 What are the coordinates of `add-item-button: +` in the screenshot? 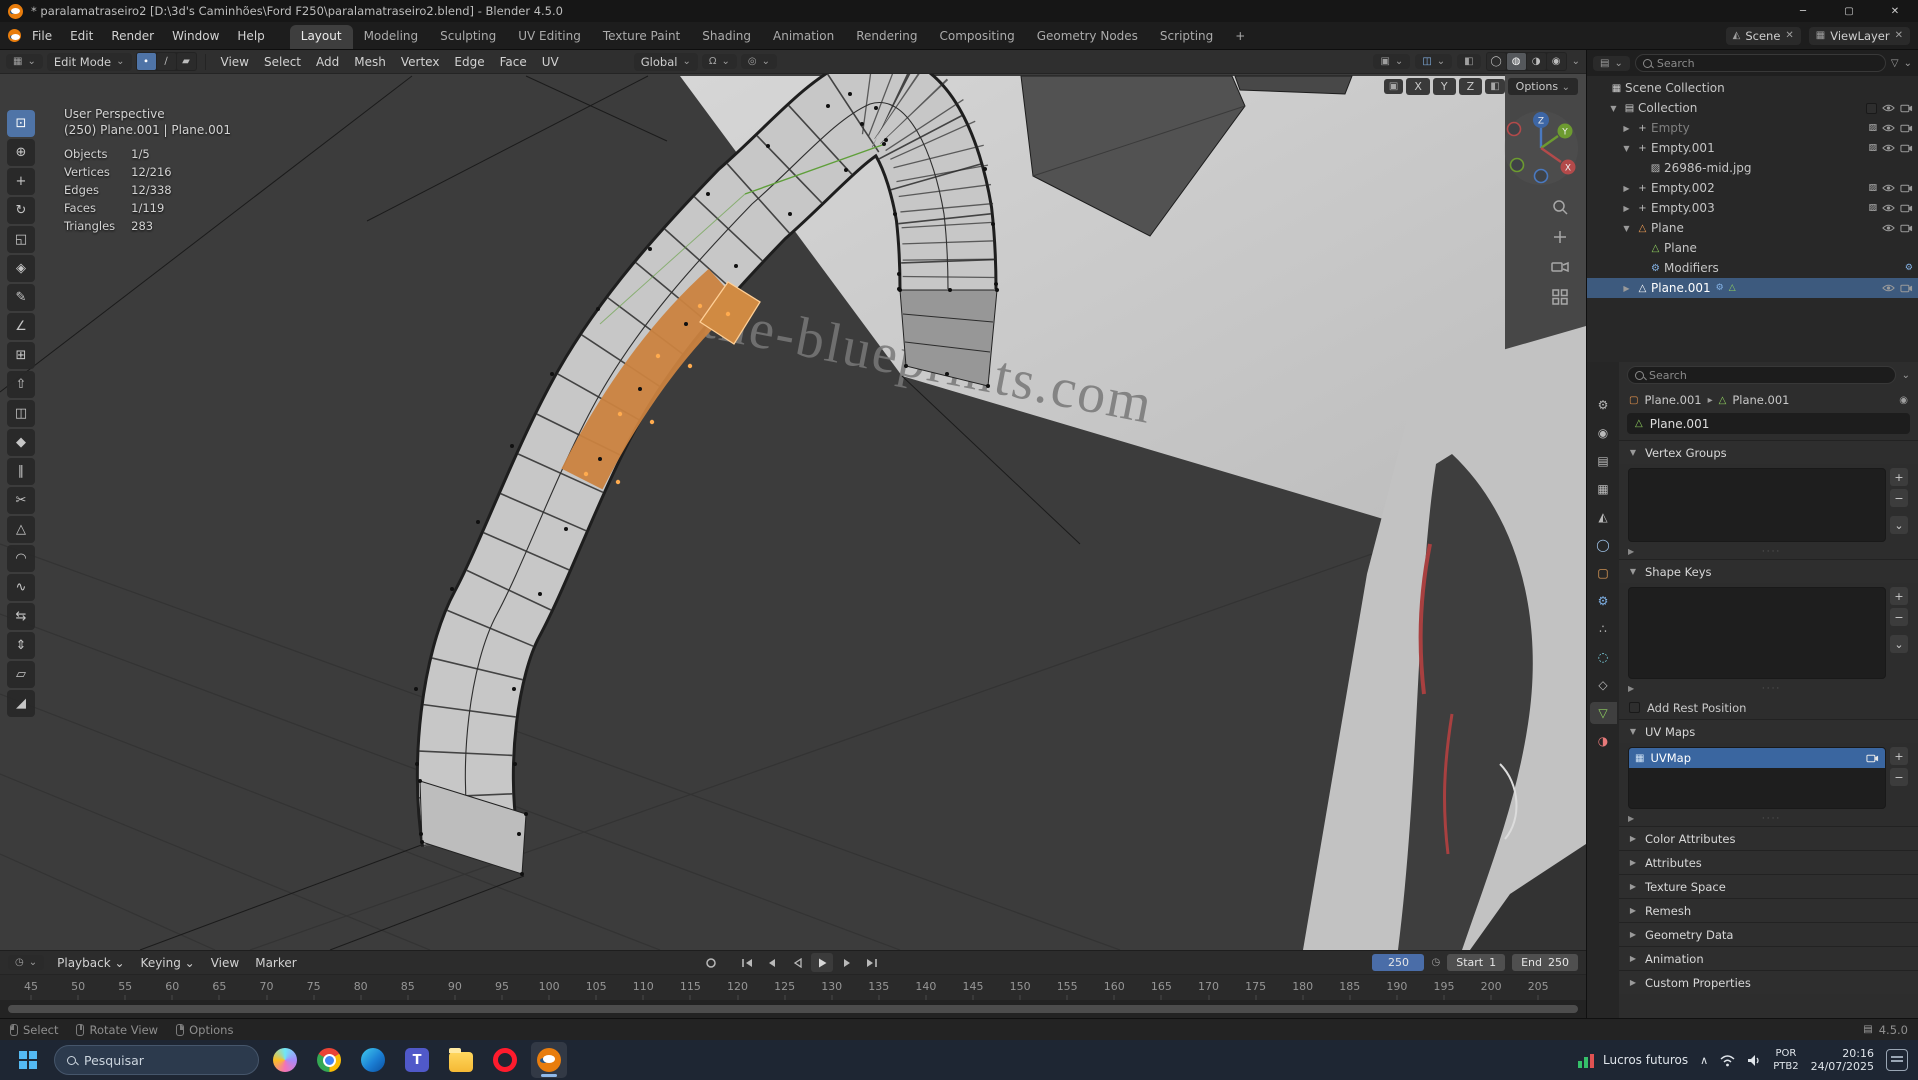 It's located at (1899, 477).